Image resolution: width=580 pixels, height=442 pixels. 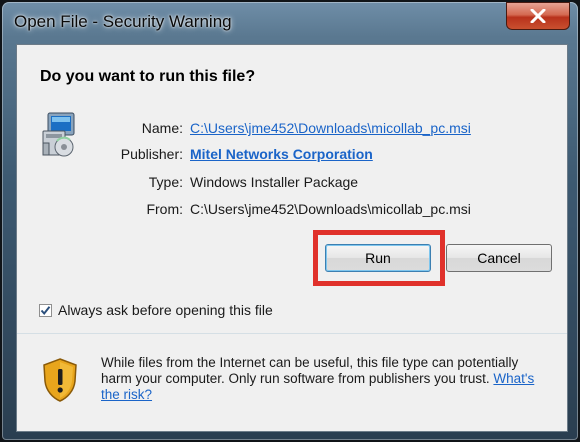 I want to click on checkmark-icon, so click(x=45, y=310).